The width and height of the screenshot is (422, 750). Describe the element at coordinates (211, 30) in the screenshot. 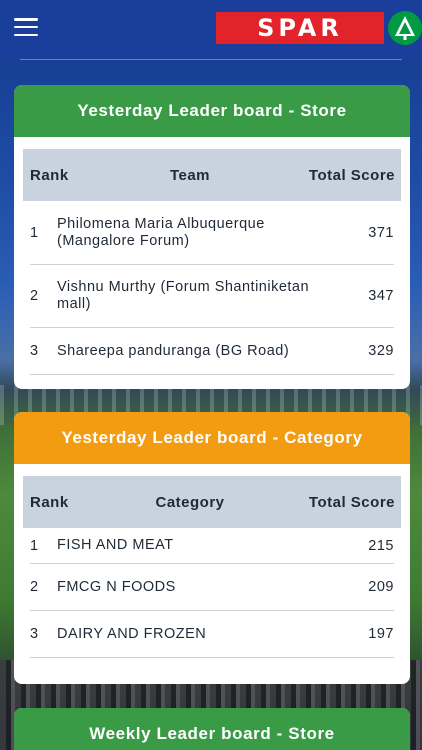

I see `top-bar: SPAR` at that location.